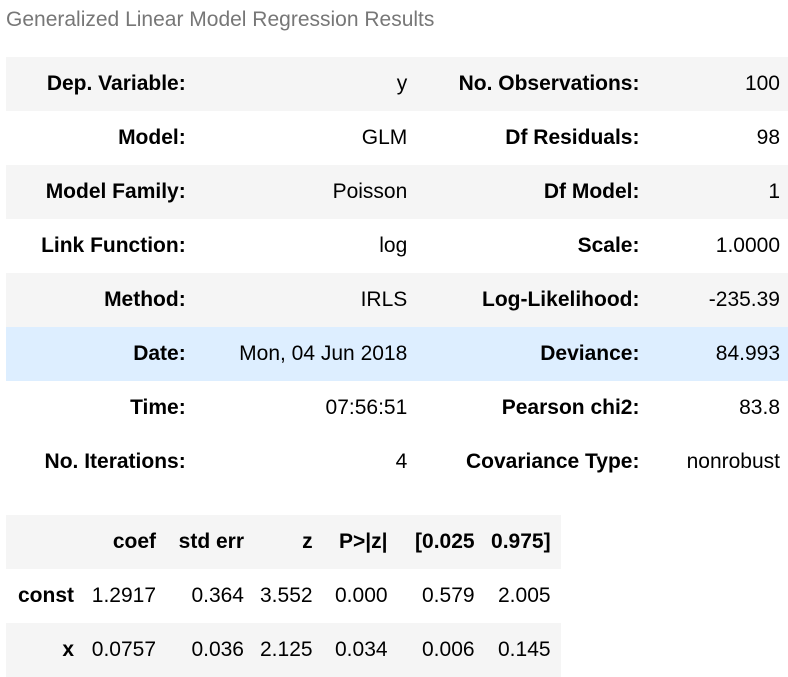 The image size is (788, 677). I want to click on table-row: Model: GLM Df Residuals: 98, so click(397, 138).